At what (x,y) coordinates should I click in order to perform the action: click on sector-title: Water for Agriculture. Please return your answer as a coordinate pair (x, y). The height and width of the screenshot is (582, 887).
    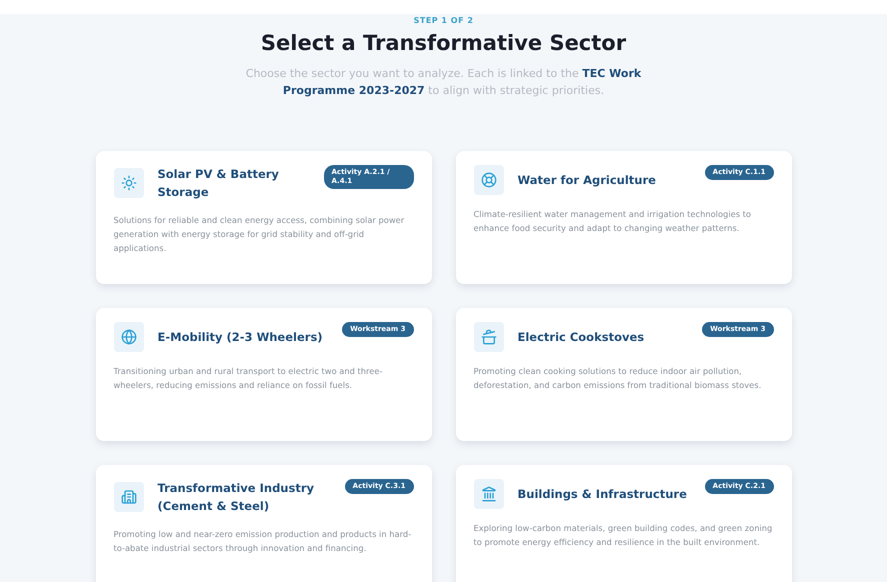
    Looking at the image, I should click on (587, 180).